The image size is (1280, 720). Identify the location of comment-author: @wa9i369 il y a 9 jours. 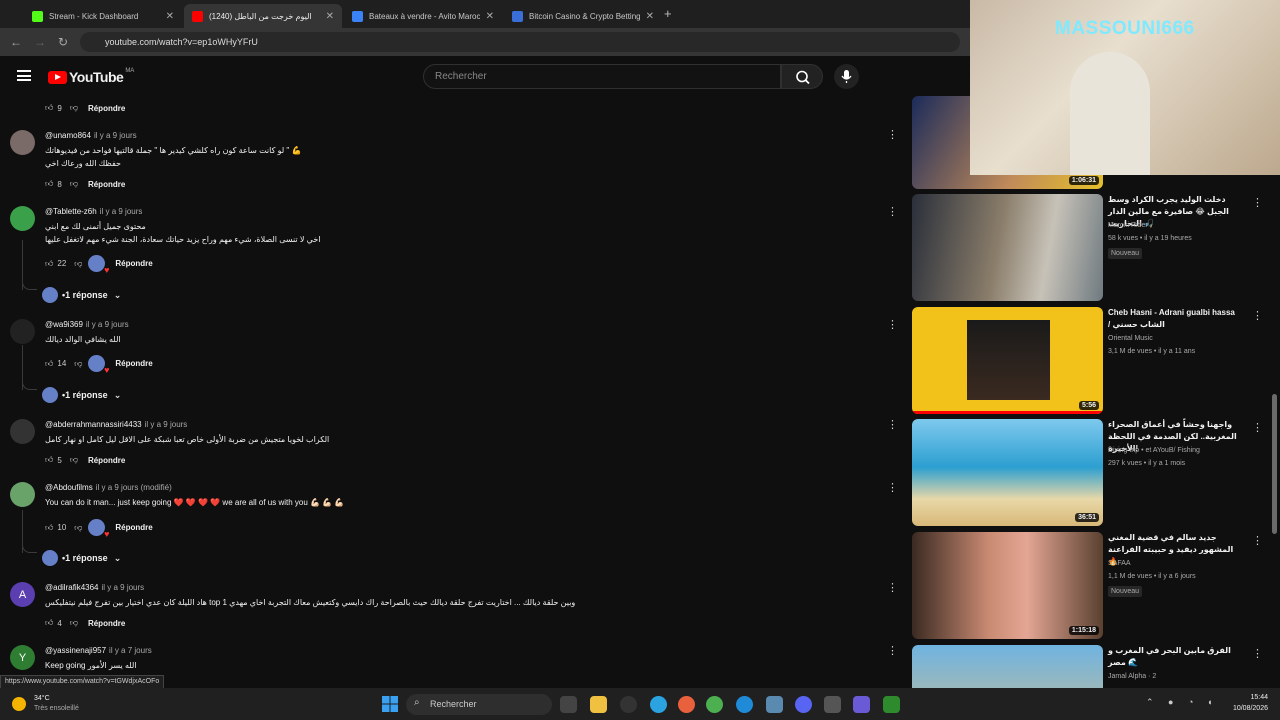
(87, 324).